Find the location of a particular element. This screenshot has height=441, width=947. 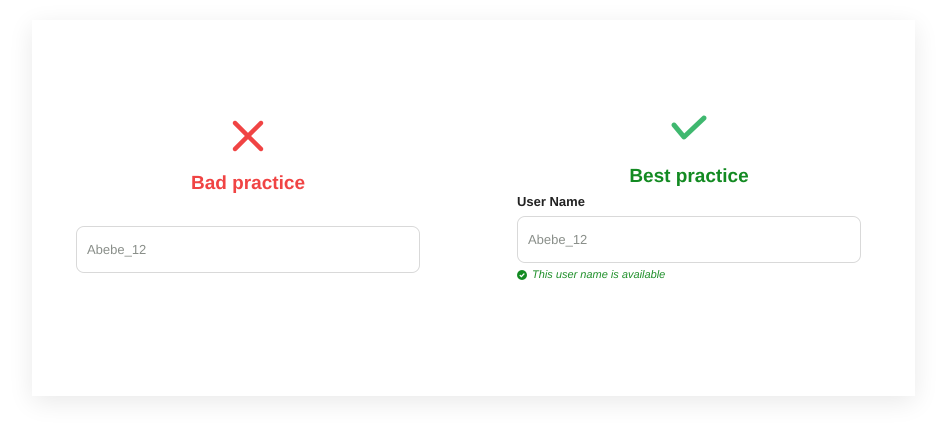

practice-title: Best practice is located at coordinates (689, 177).